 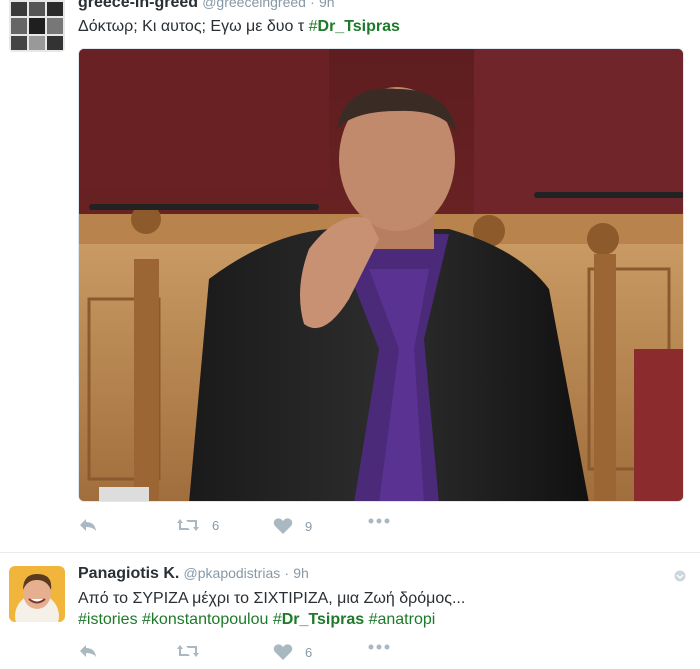 I want to click on user-fullname: Panagiotis K., so click(x=128, y=573).